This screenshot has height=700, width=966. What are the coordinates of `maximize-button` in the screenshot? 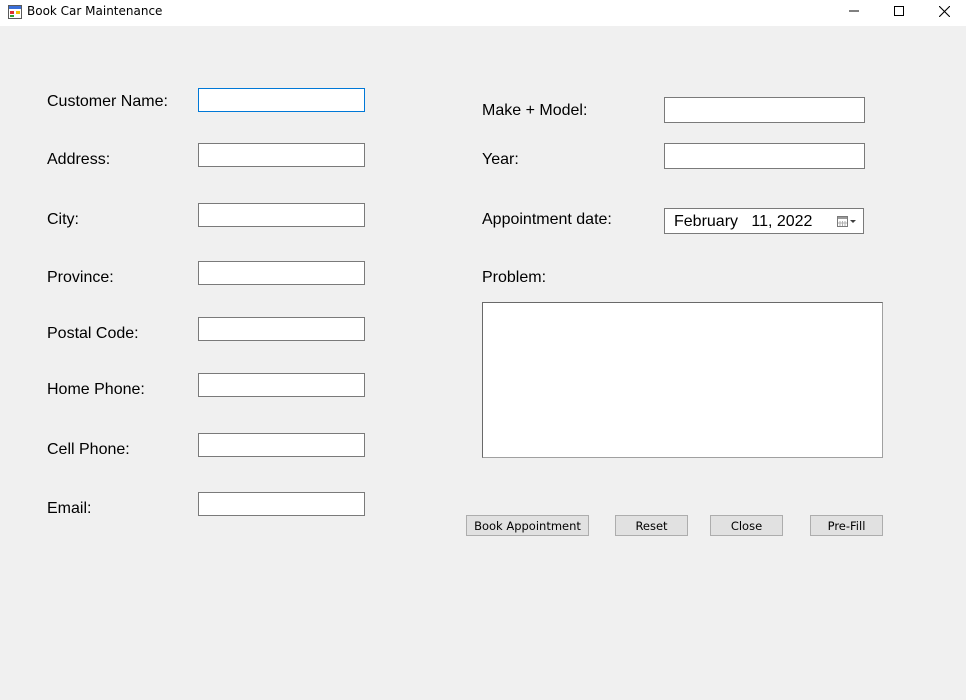 It's located at (899, 11).